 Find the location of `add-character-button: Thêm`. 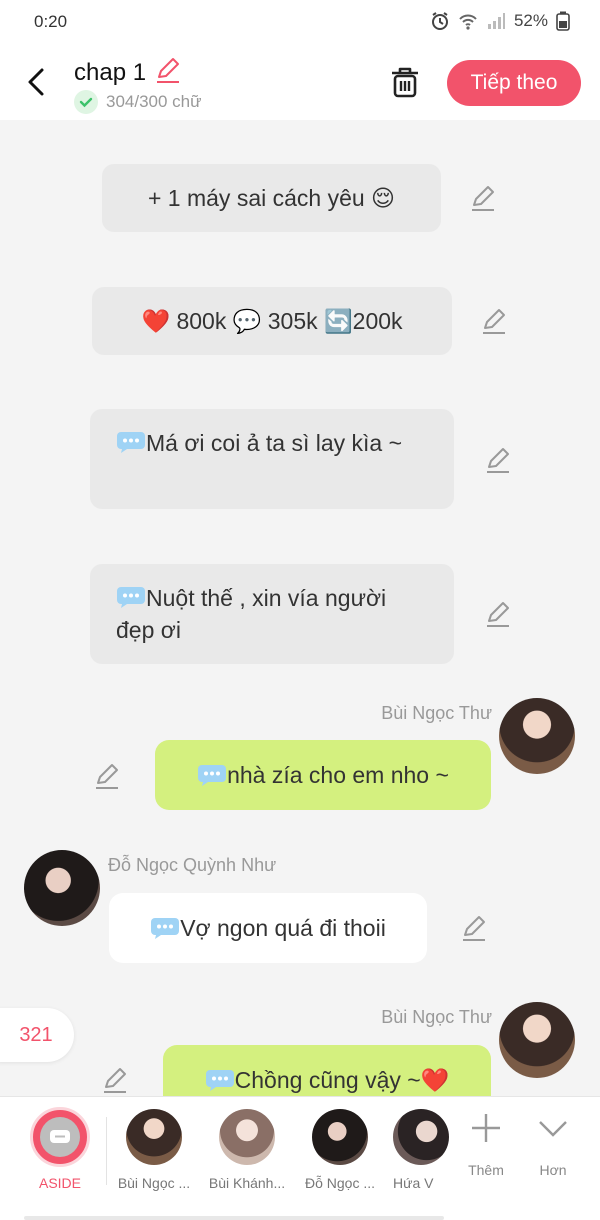

add-character-button: Thêm is located at coordinates (486, 1144).